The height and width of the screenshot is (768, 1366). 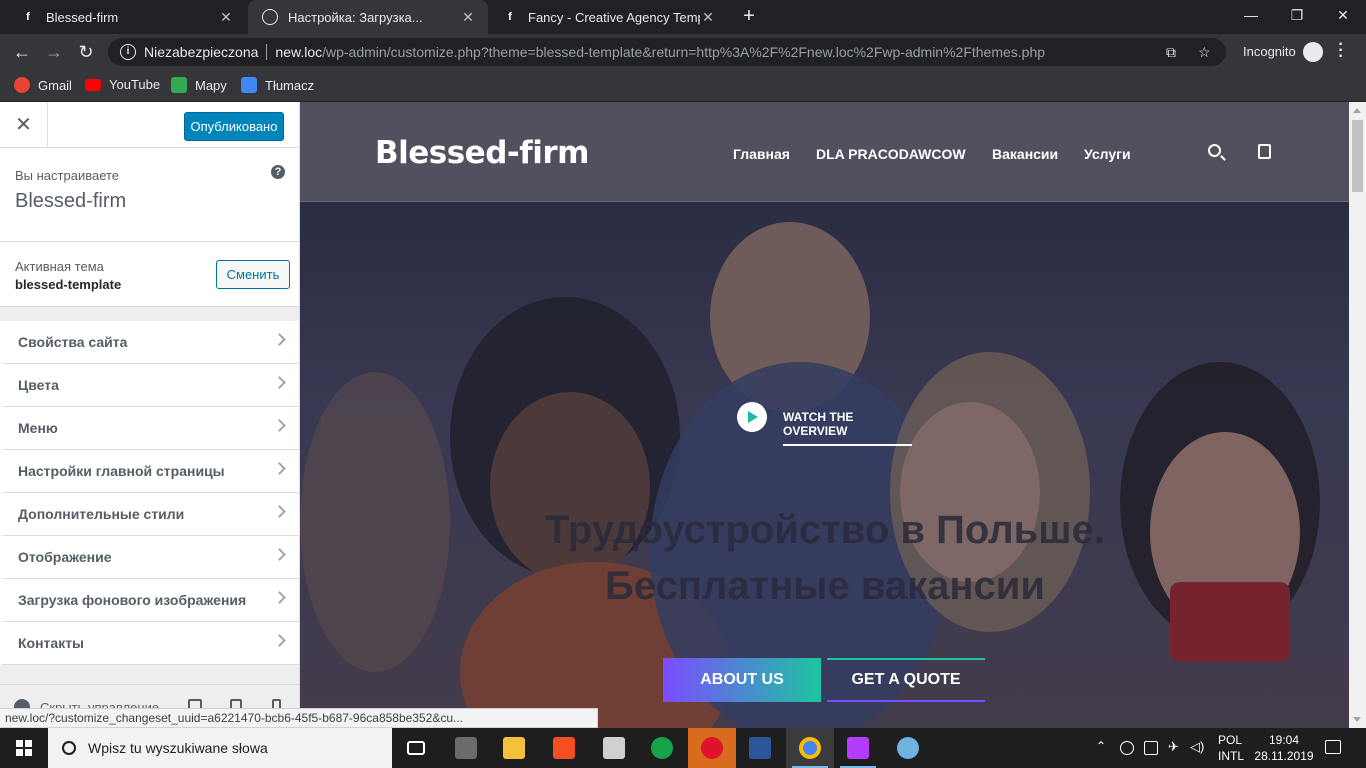 I want to click on bookmark-maps: Mapy, so click(x=199, y=85).